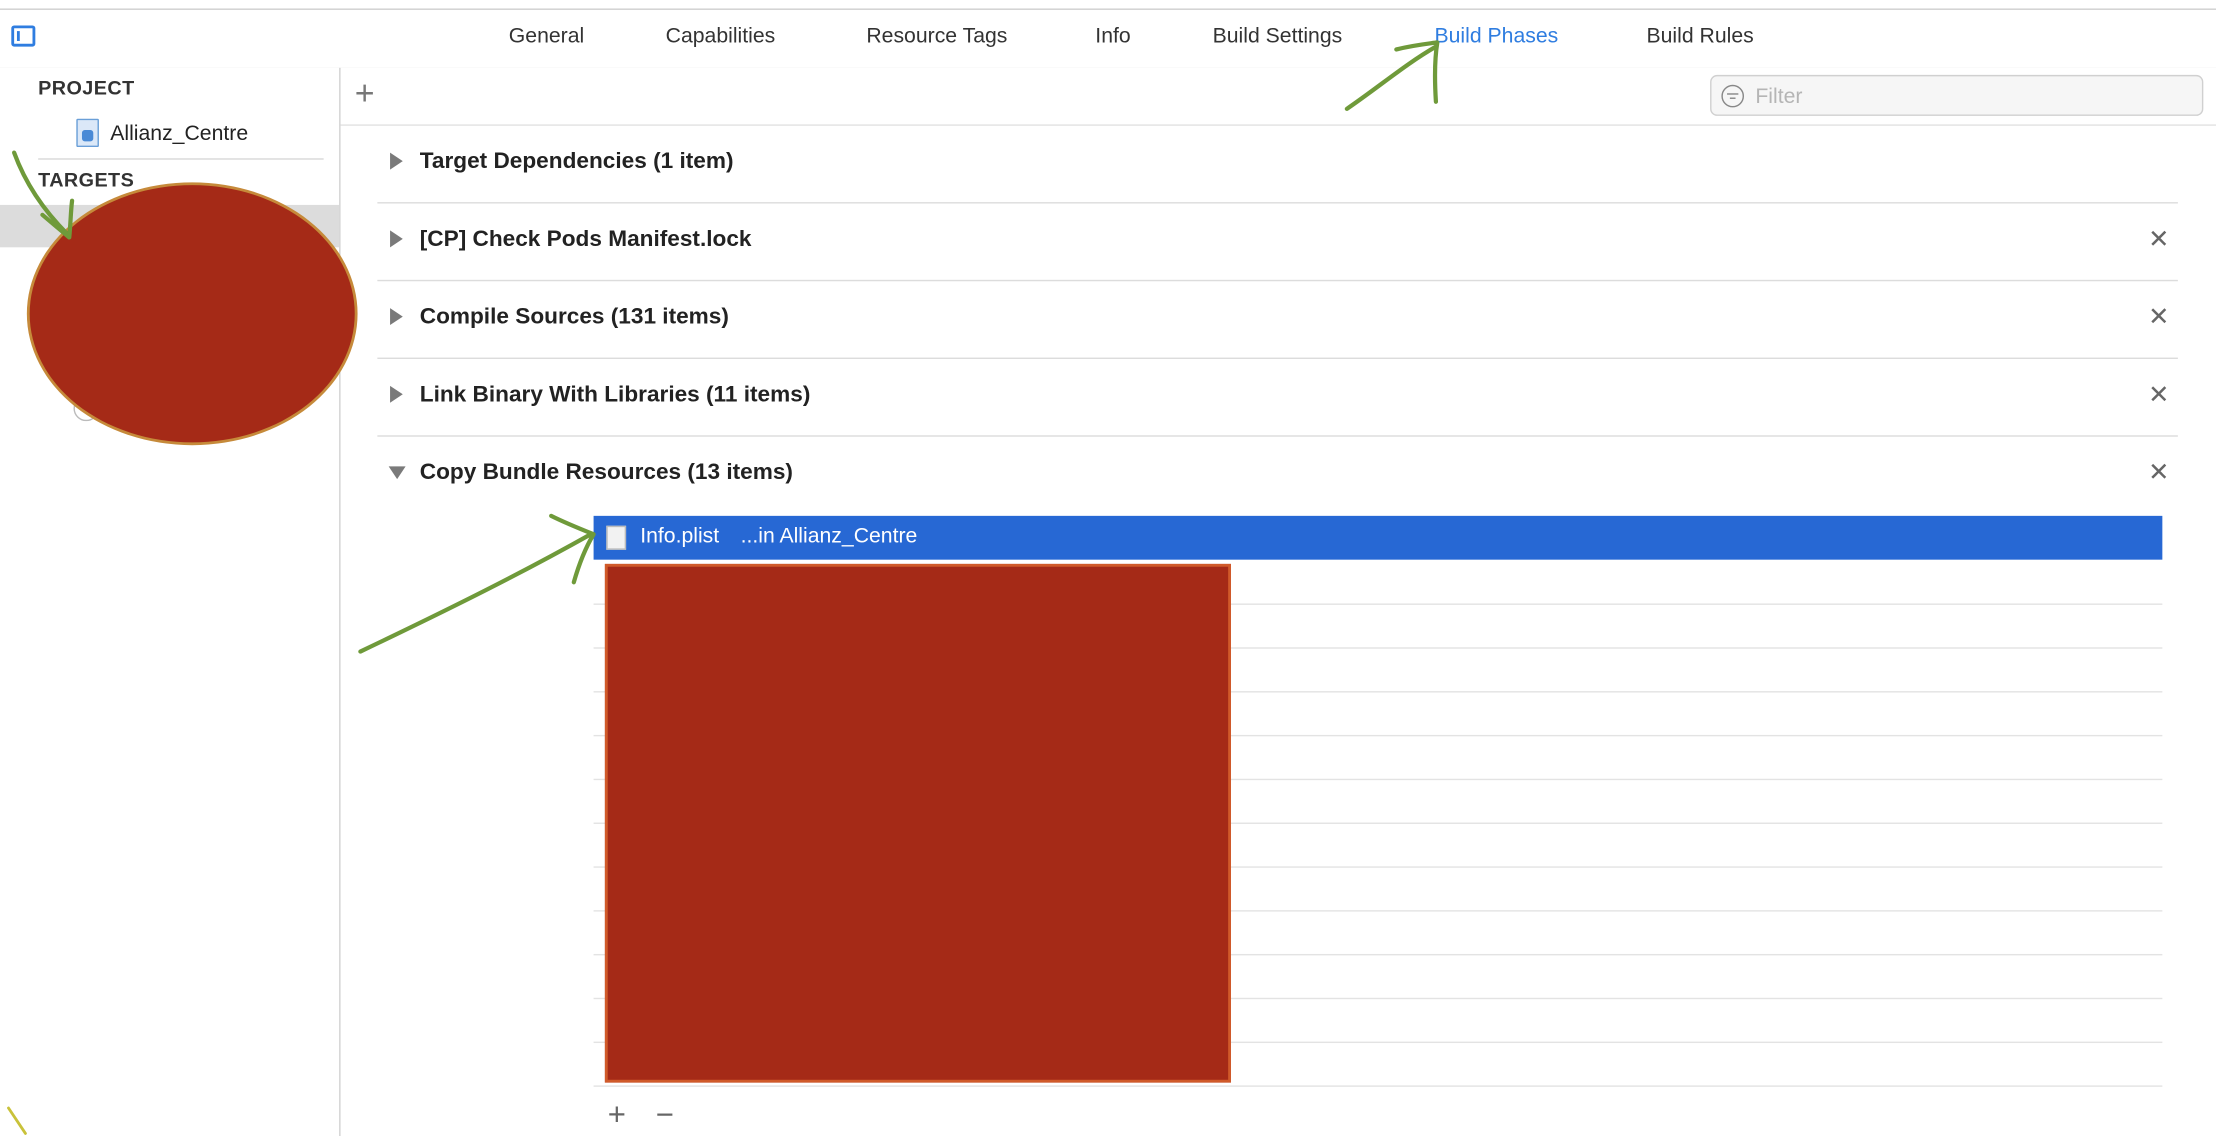 The height and width of the screenshot is (1136, 2216). Describe the element at coordinates (23, 36) in the screenshot. I see `navigator-toggle-icon` at that location.